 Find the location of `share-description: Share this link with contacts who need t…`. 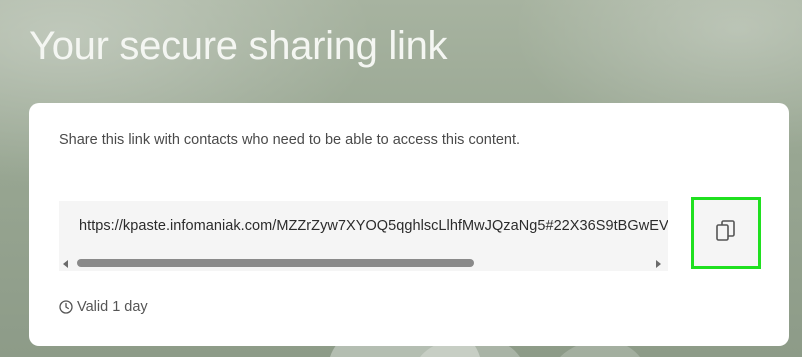

share-description: Share this link with contacts who need t… is located at coordinates (290, 140).